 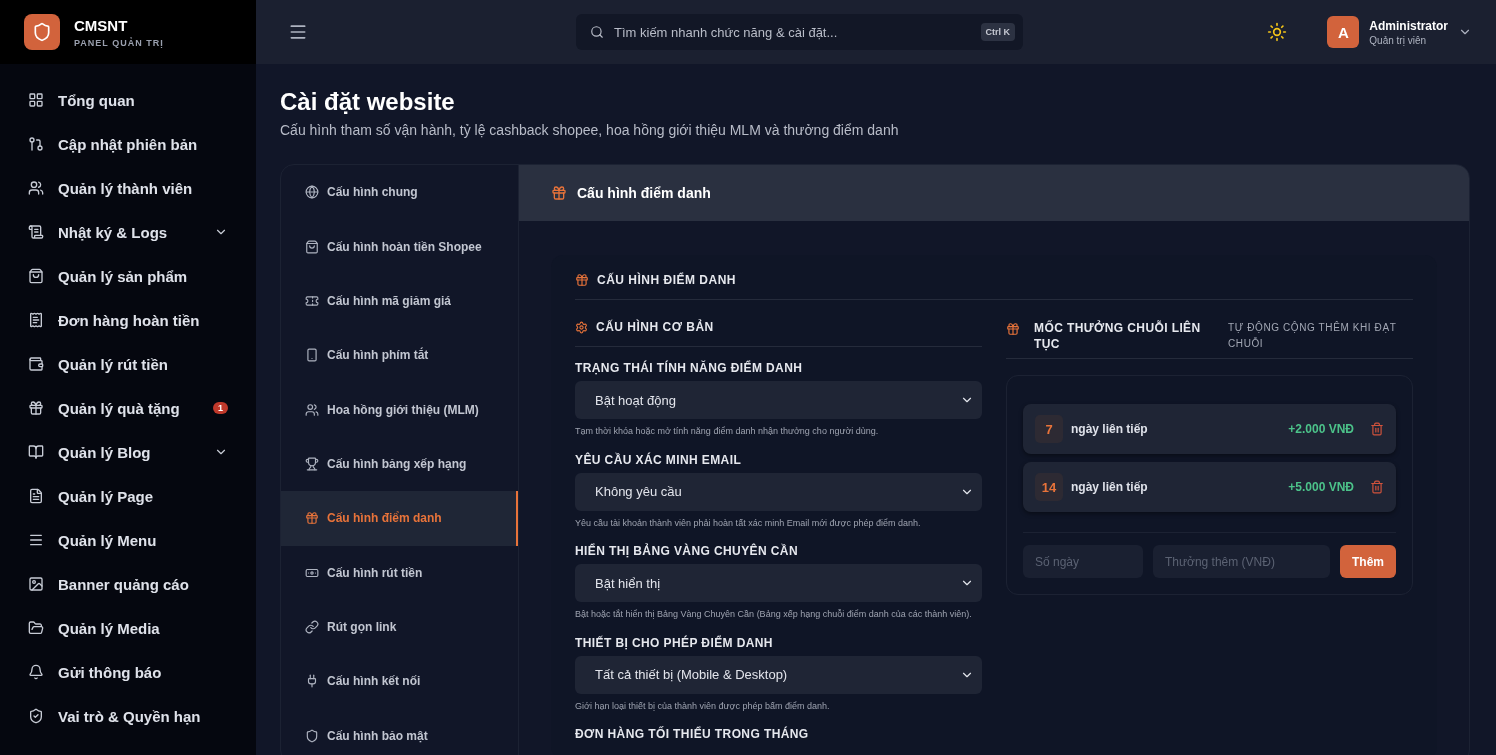 I want to click on sidebar-item: Nhật ký & Logs, so click(x=128, y=232).